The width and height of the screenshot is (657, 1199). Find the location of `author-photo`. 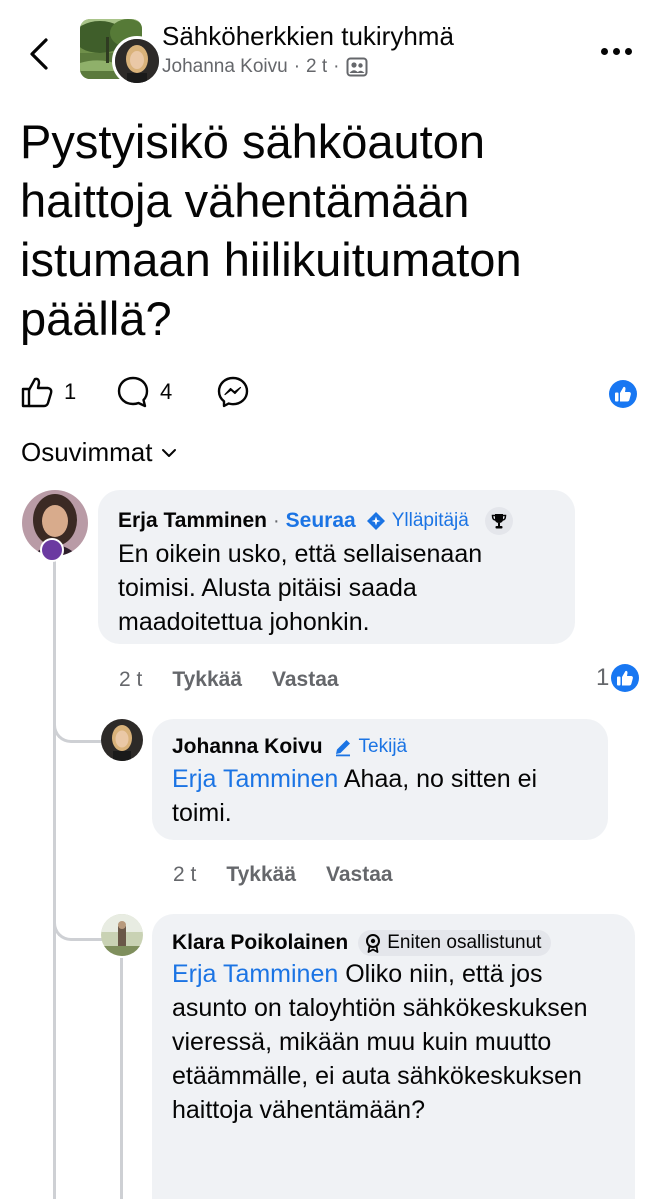

author-photo is located at coordinates (137, 61).